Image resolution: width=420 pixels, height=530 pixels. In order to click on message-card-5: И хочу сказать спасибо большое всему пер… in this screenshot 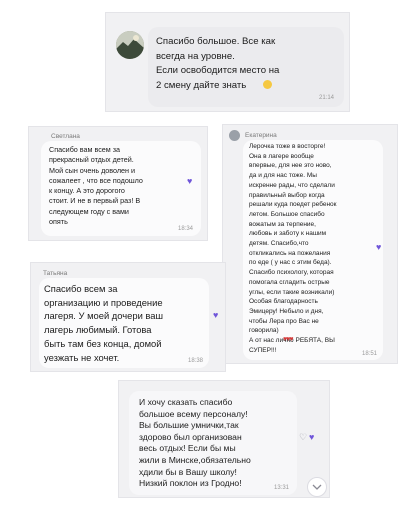, I will do `click(224, 439)`.